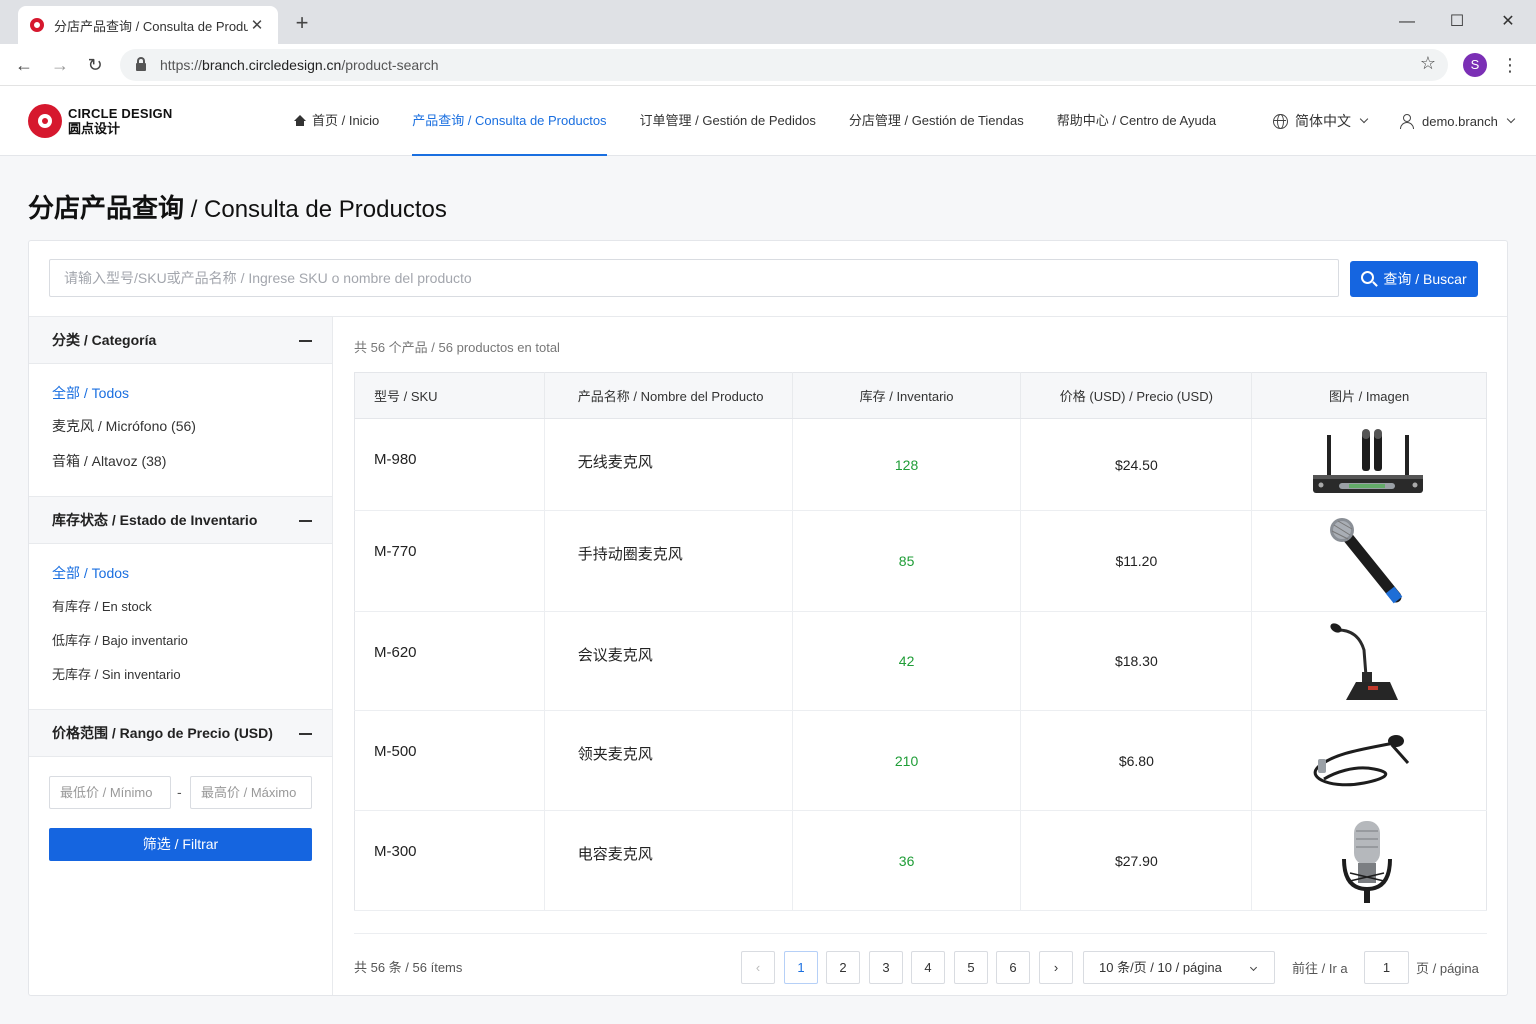  What do you see at coordinates (1136, 121) in the screenshot?
I see `nav-help: 帮助中心 / Centro de Ayuda` at bounding box center [1136, 121].